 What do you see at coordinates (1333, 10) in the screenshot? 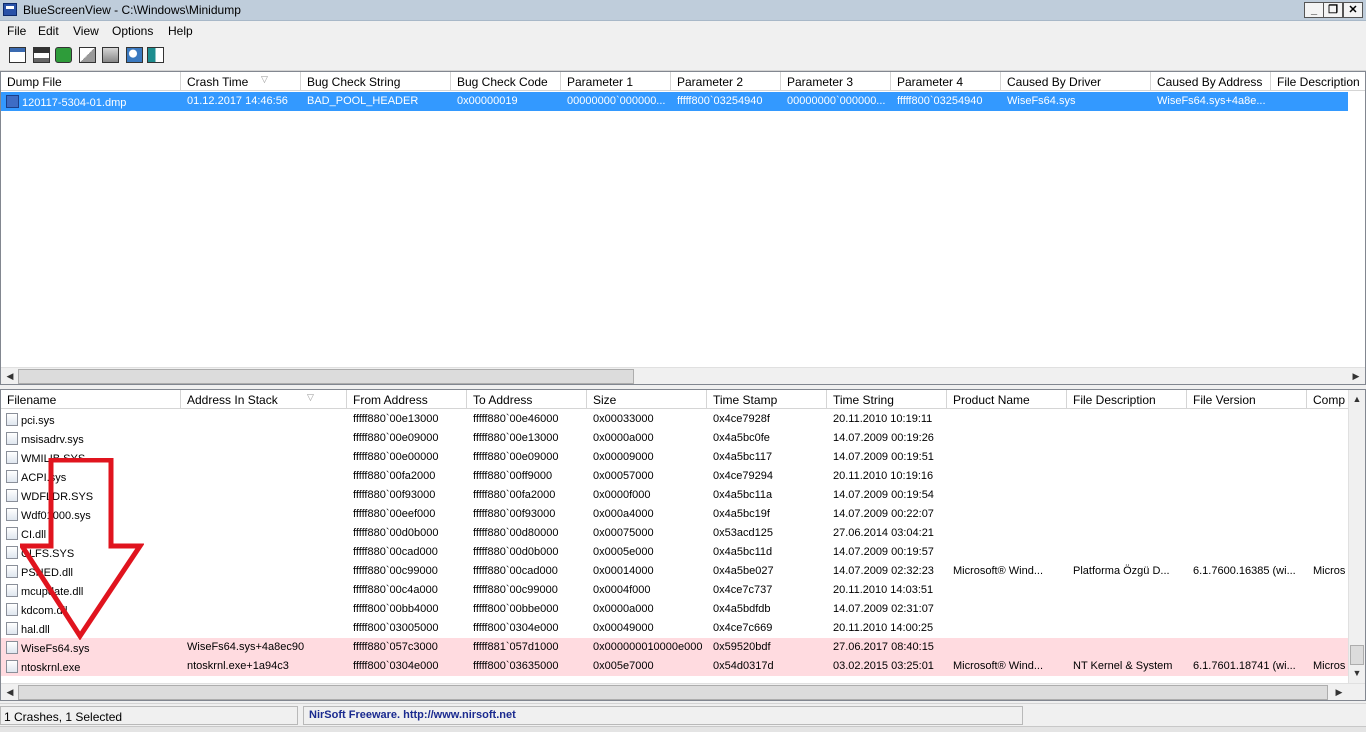
I see `maximize-button: ❐` at bounding box center [1333, 10].